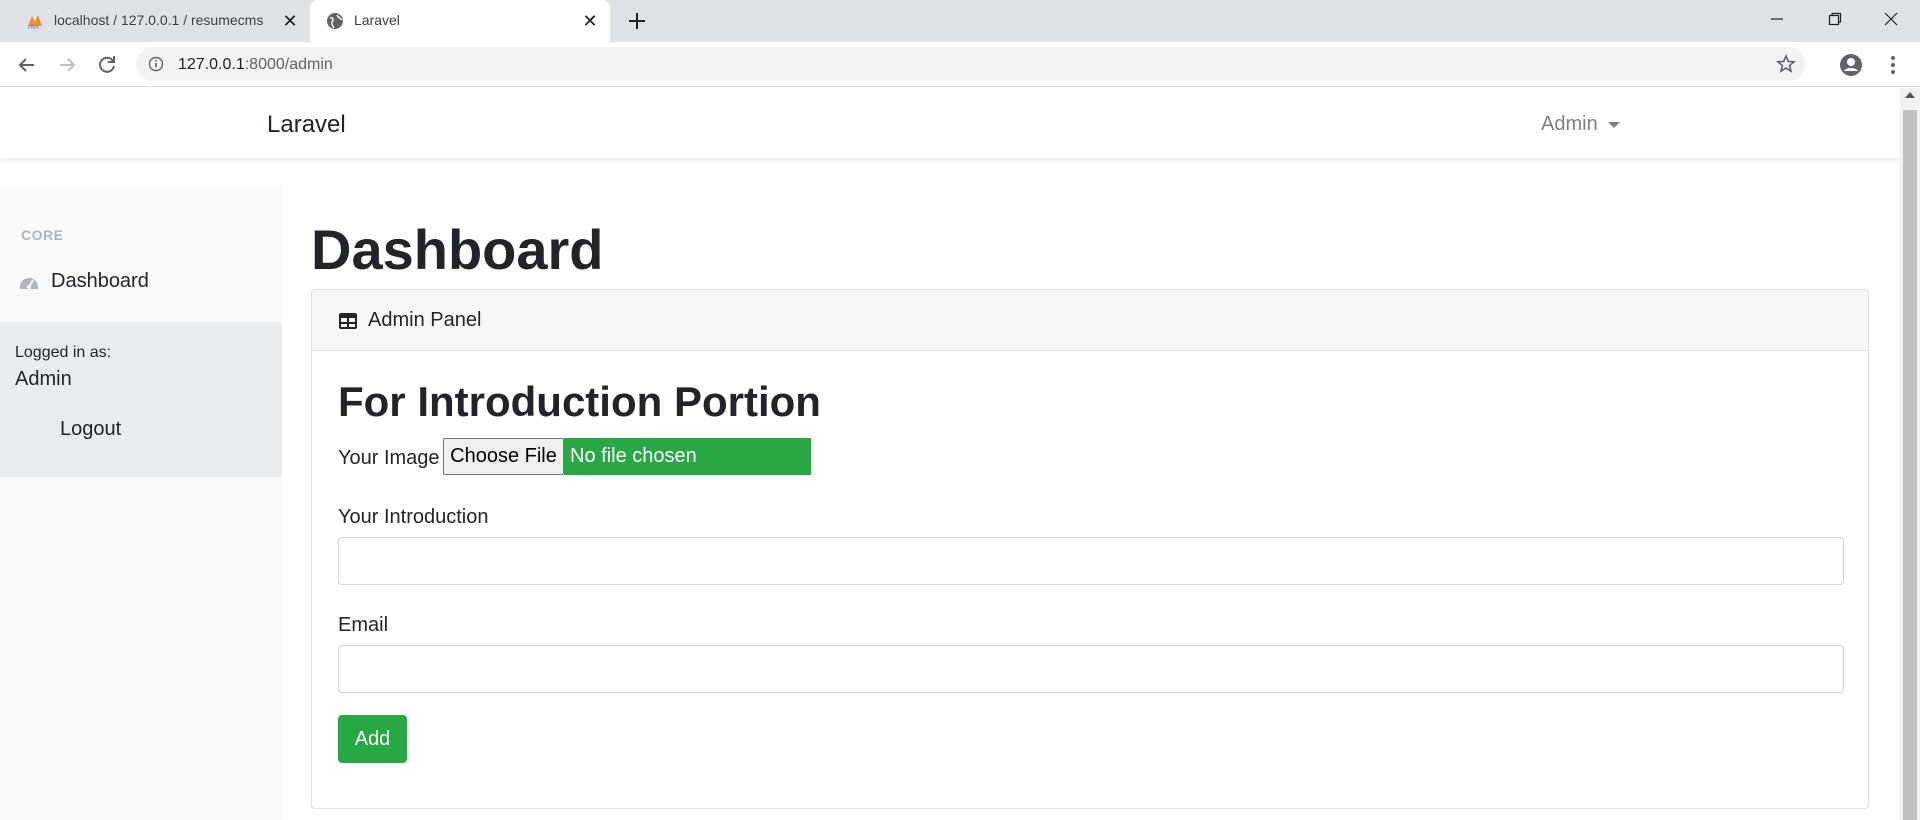 This screenshot has width=1920, height=820. I want to click on card-header: Admin Panel, so click(1090, 320).